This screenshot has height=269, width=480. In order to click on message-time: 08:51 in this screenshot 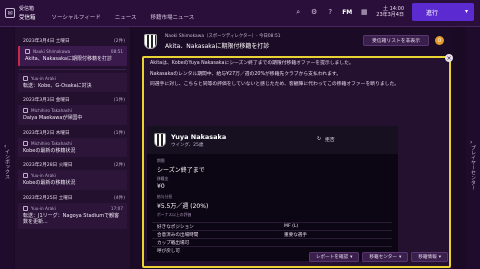, I will do `click(116, 51)`.